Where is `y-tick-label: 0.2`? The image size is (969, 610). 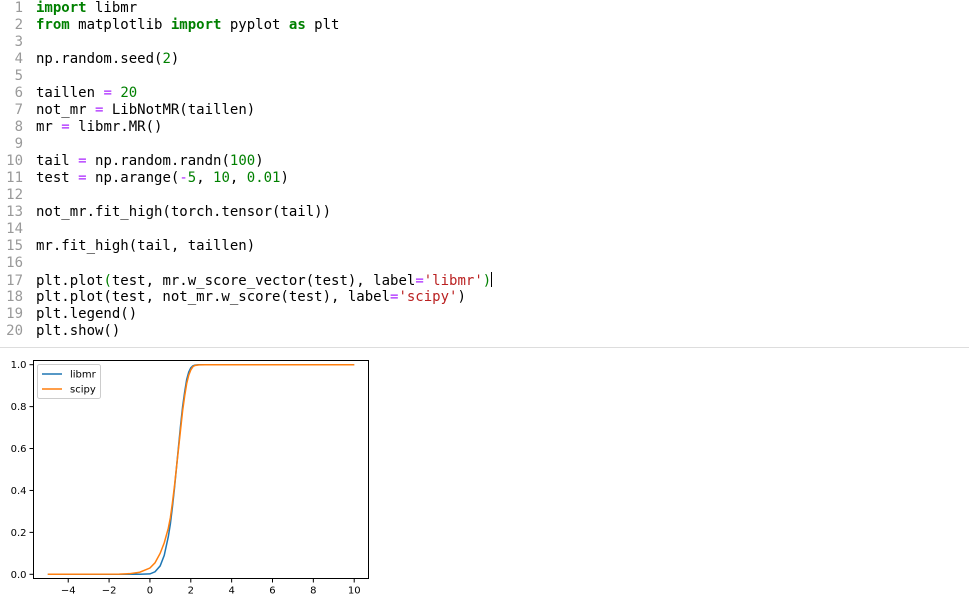 y-tick-label: 0.2 is located at coordinates (19, 533).